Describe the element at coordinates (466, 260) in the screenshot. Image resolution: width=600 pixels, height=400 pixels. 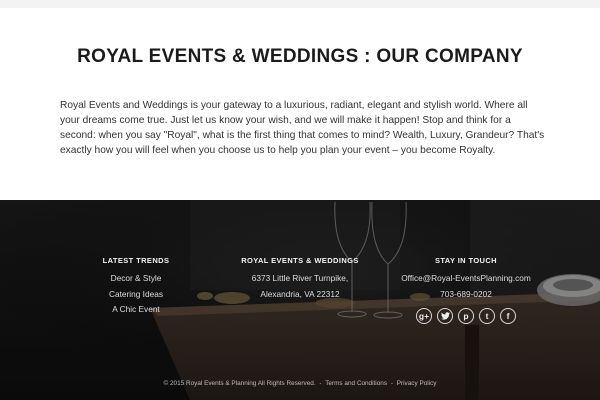
I see `stay-in-touch-heading: STAY IN TOUCH` at that location.